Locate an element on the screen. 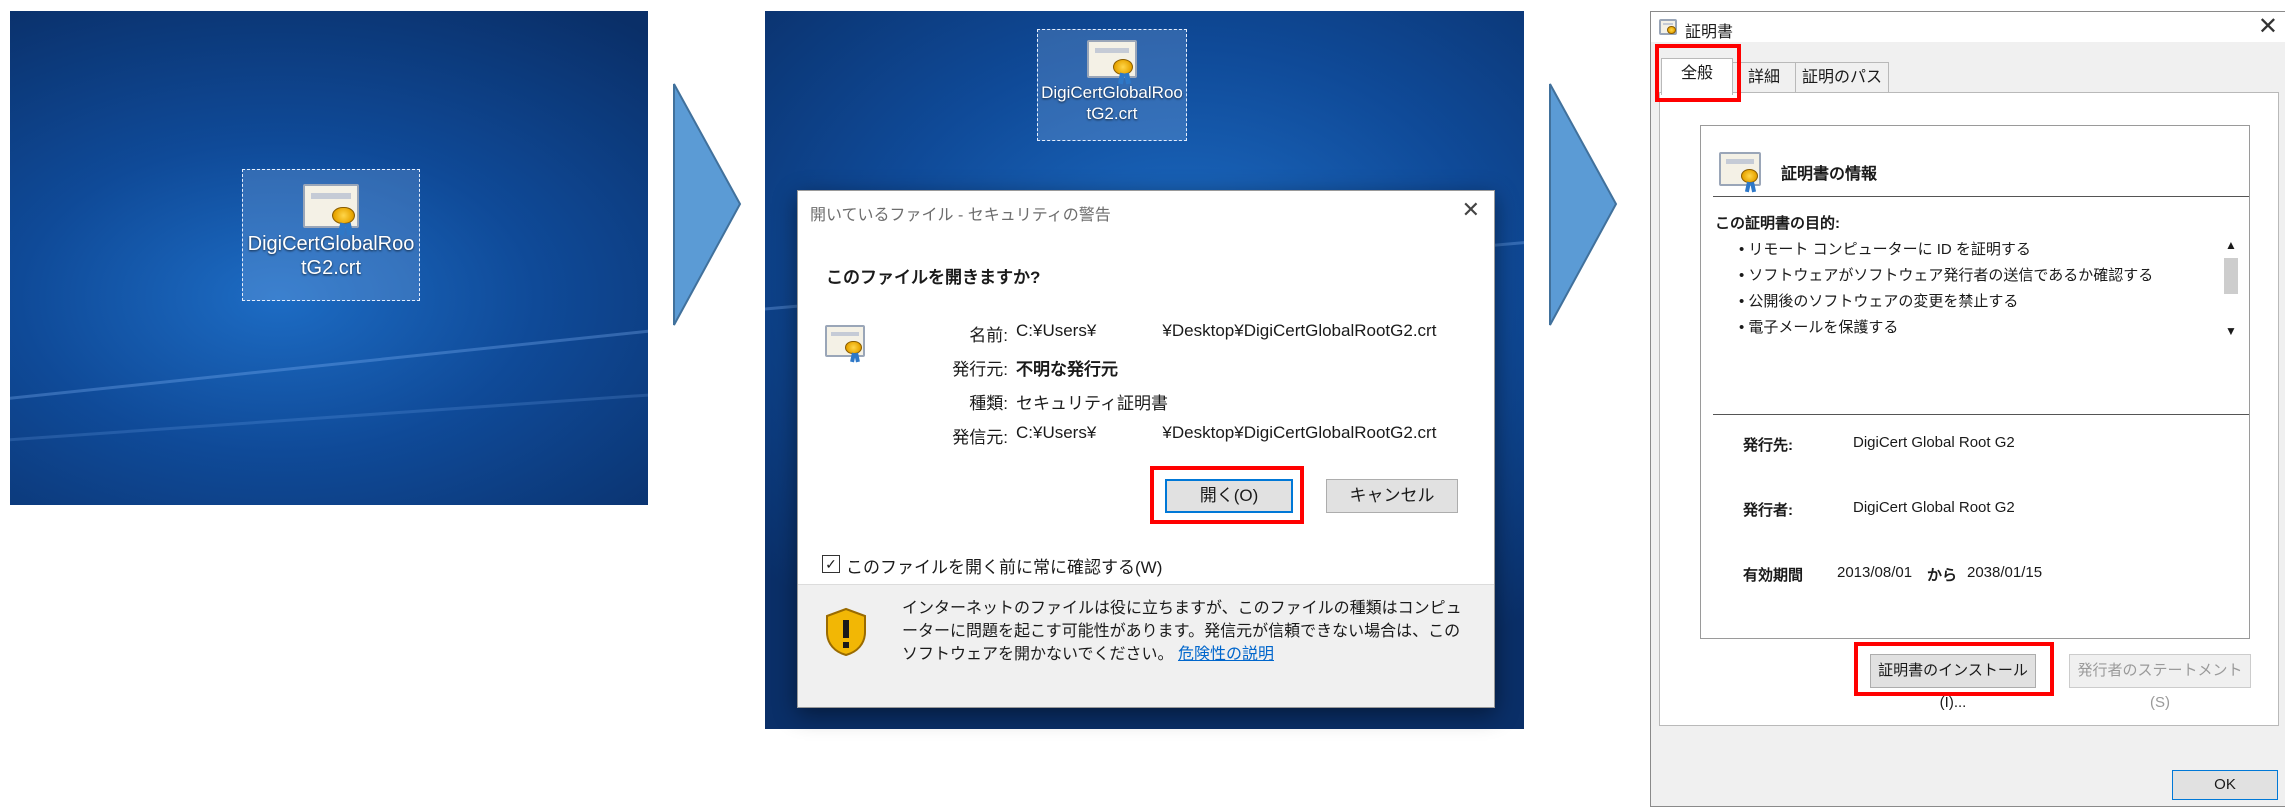 This screenshot has height=807, width=2285. field-type-label: 種類: is located at coordinates (988, 403).